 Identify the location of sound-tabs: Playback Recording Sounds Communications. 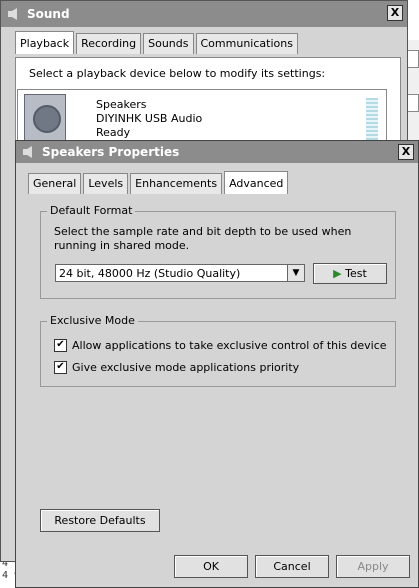
(157, 42).